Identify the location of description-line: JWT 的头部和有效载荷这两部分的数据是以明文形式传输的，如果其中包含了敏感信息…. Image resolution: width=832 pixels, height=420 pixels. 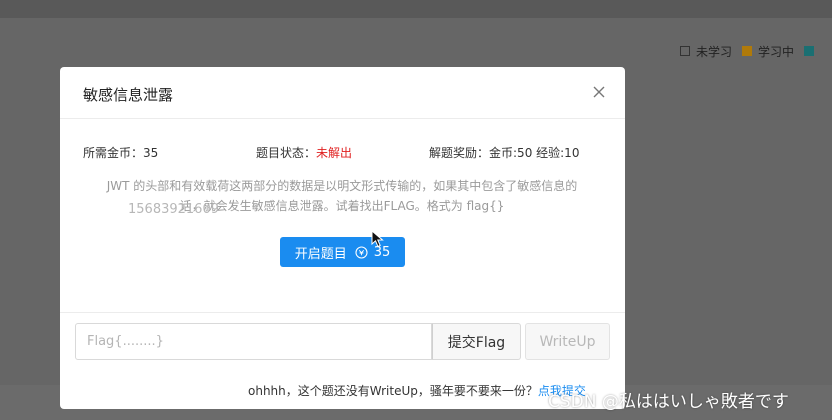
(342, 186).